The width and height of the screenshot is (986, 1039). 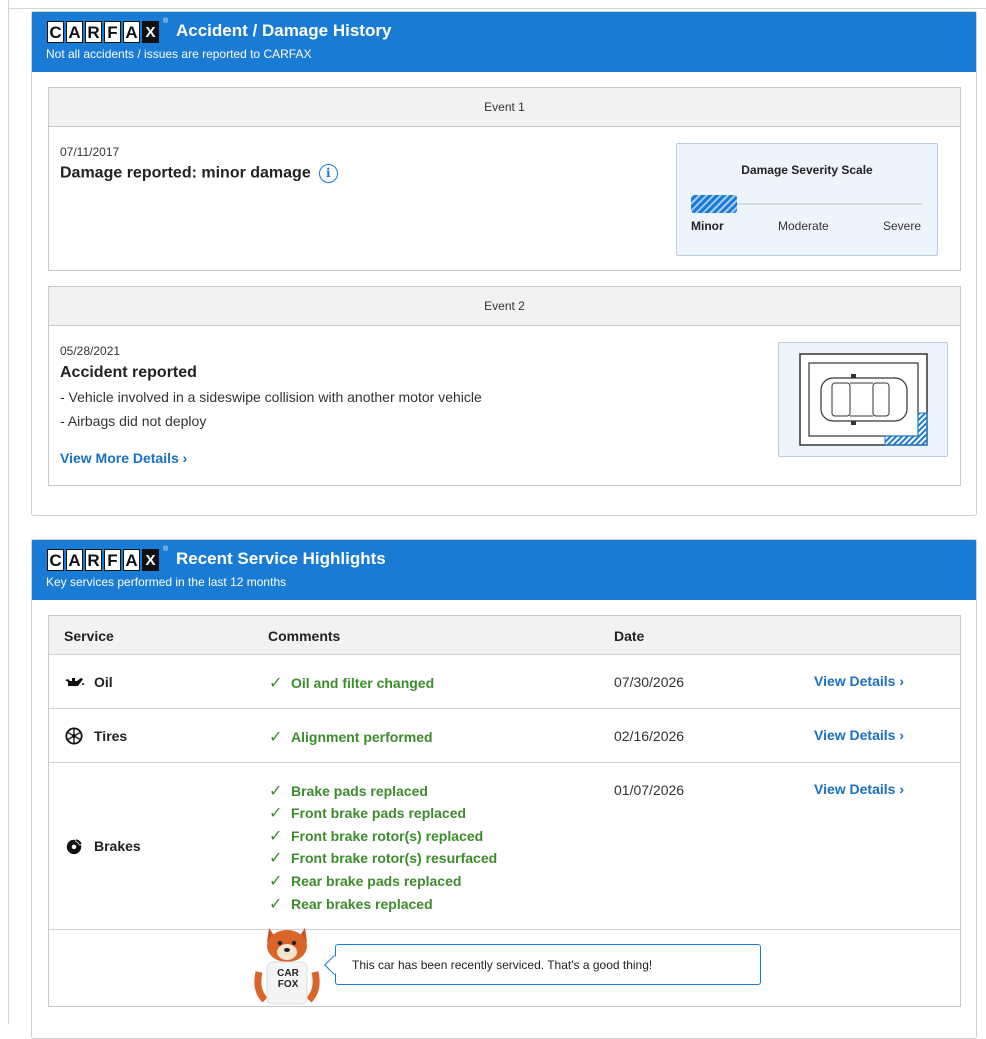 What do you see at coordinates (714, 204) in the screenshot?
I see `severity-fill` at bounding box center [714, 204].